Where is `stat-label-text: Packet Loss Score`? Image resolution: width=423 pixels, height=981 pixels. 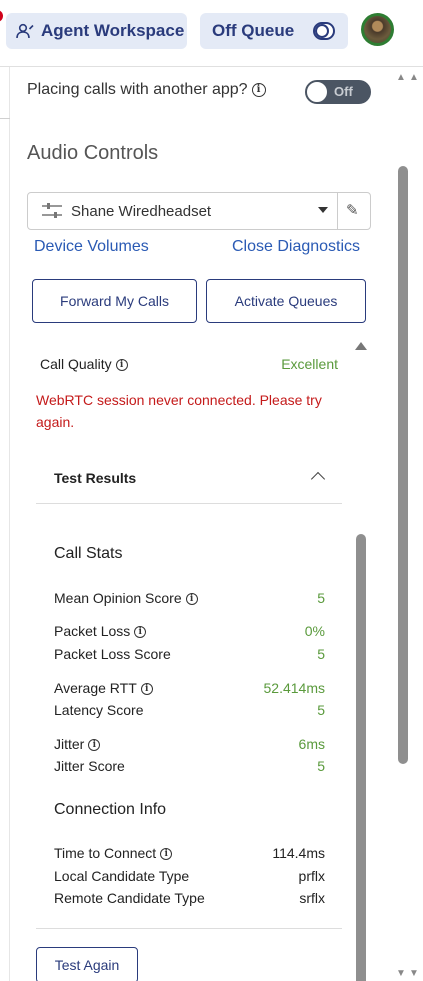 stat-label-text: Packet Loss Score is located at coordinates (112, 654).